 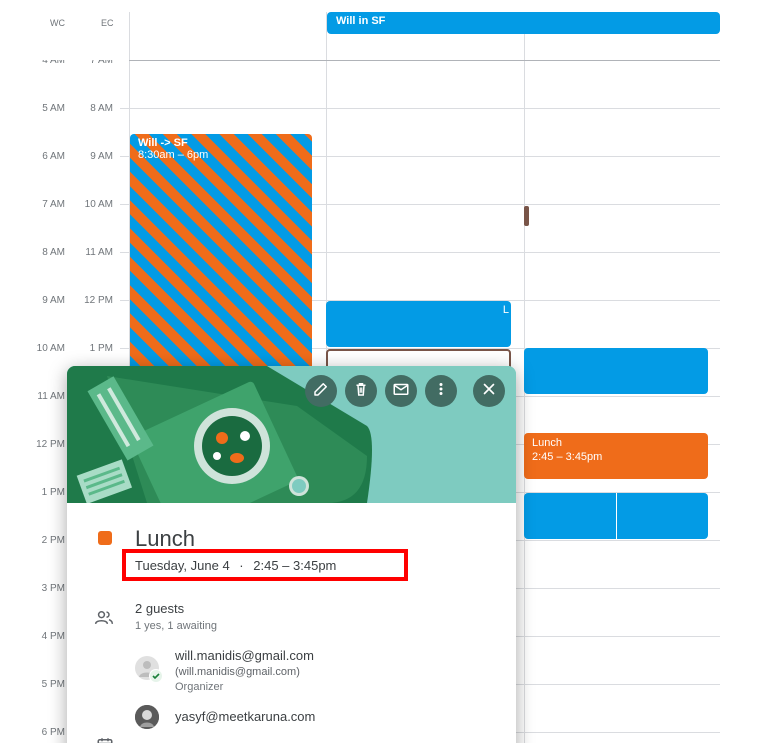 What do you see at coordinates (173, 155) in the screenshot?
I see `travel-event-time: 8:30am – 6pm` at bounding box center [173, 155].